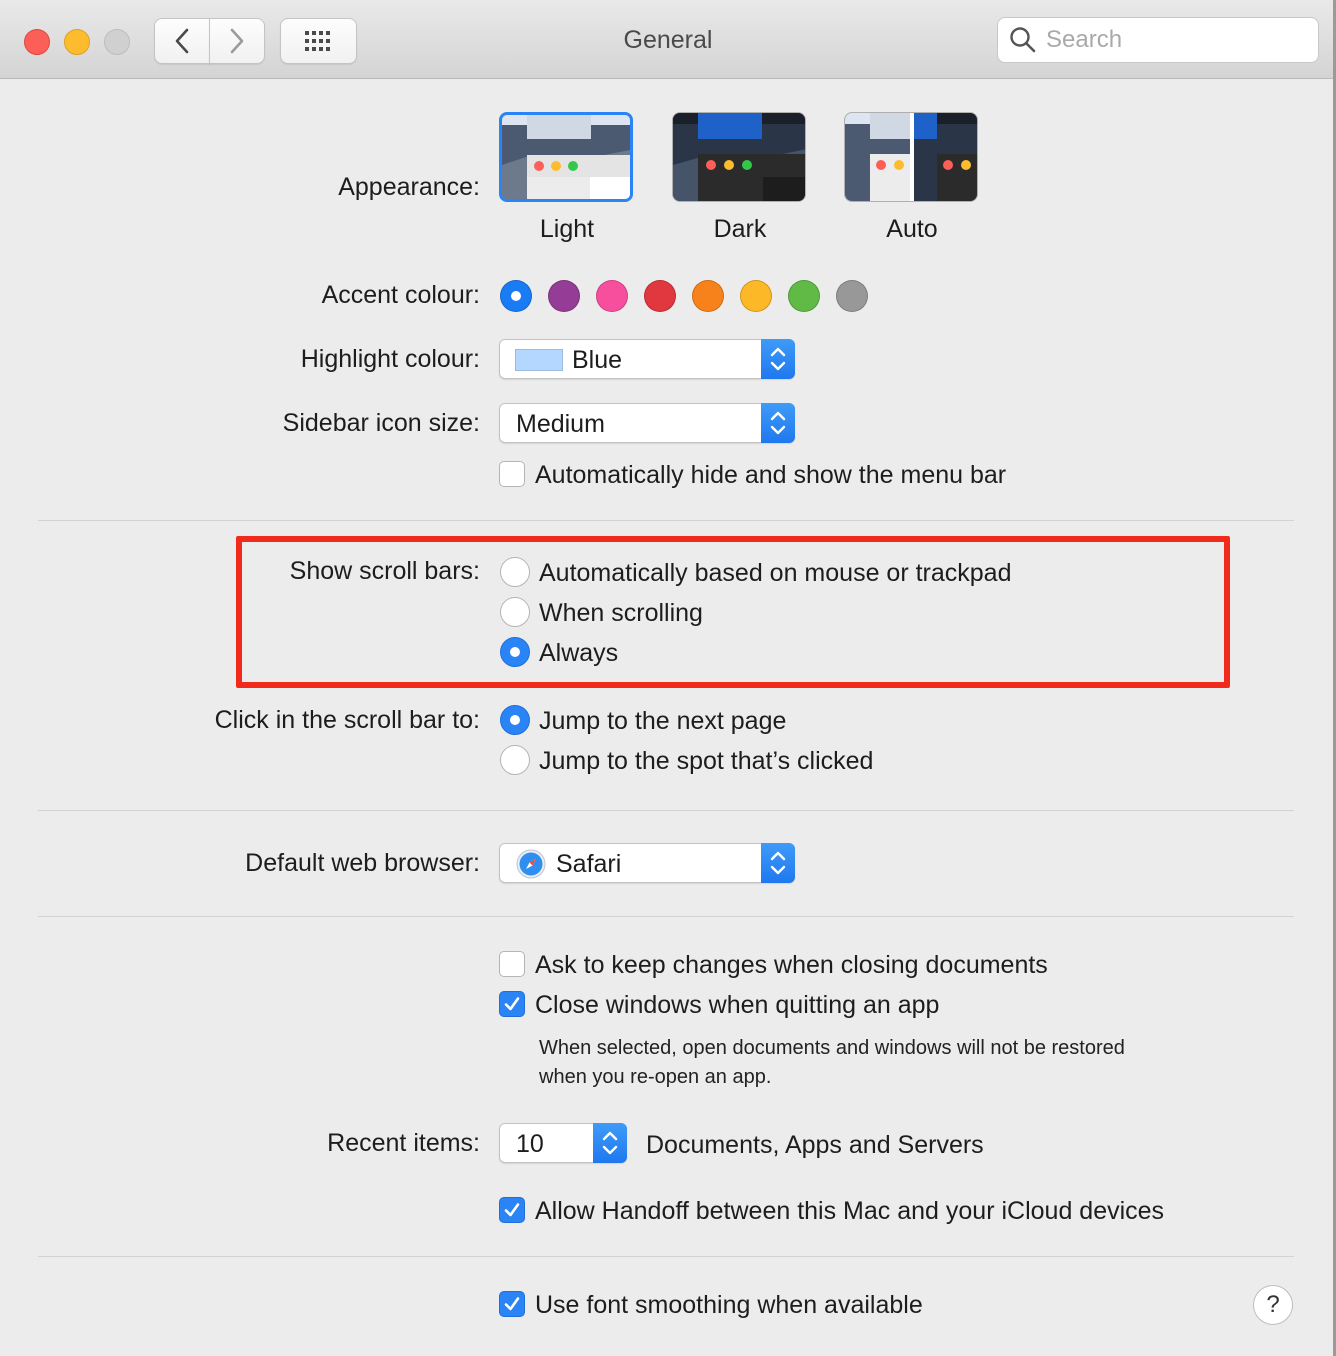 The image size is (1336, 1356). I want to click on sidebar-icon-size-label: Sidebar icon size:, so click(381, 423).